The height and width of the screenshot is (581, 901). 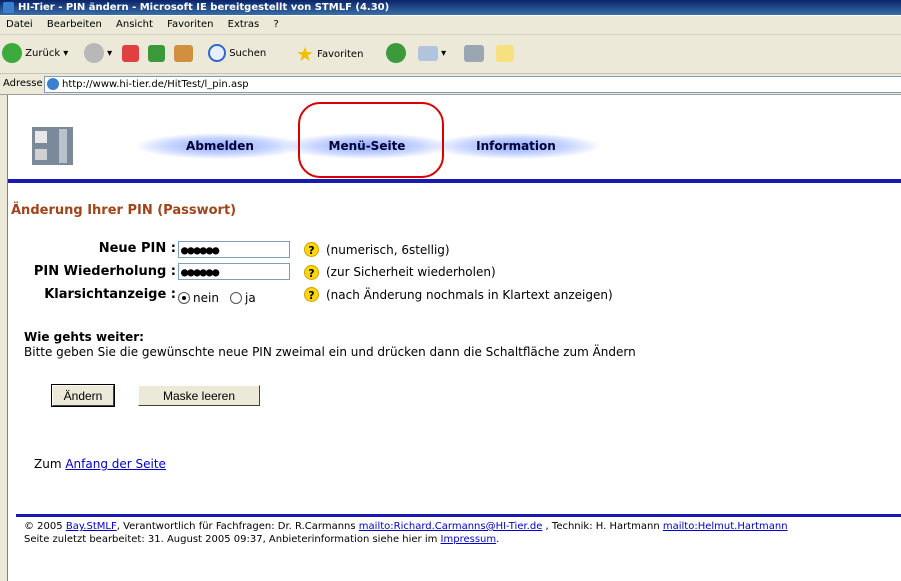 I want to click on page-icon, so click(x=53, y=84).